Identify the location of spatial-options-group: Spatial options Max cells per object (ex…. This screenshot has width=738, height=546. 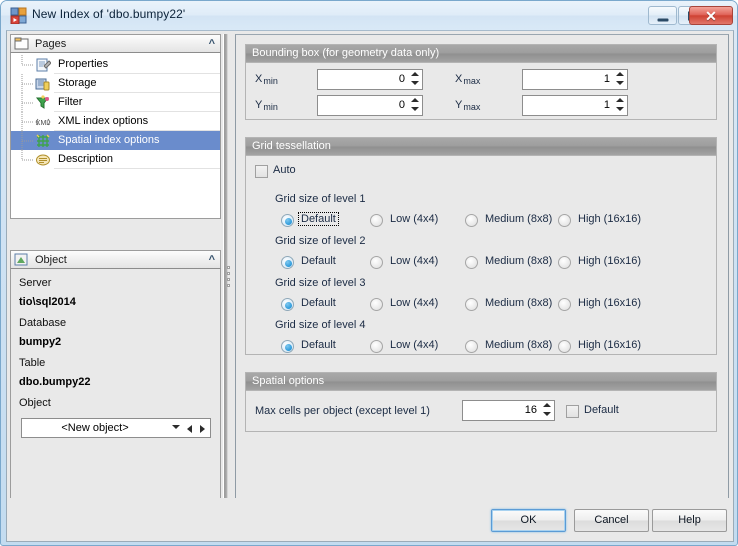
(481, 402).